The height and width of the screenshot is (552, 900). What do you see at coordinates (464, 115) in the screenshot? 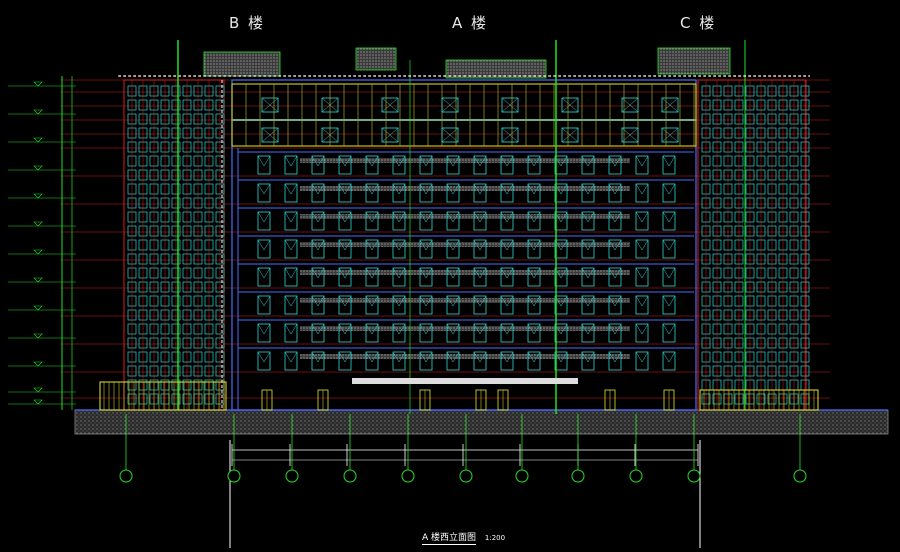
I see `block-a-top-band` at bounding box center [464, 115].